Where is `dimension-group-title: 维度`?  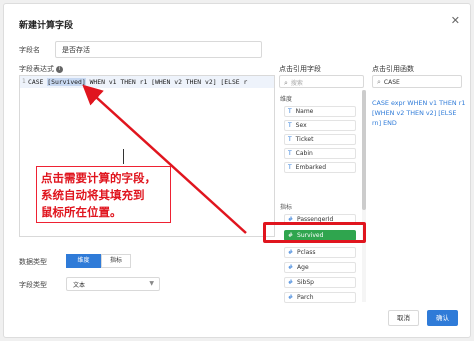 dimension-group-title: 维度 is located at coordinates (286, 99).